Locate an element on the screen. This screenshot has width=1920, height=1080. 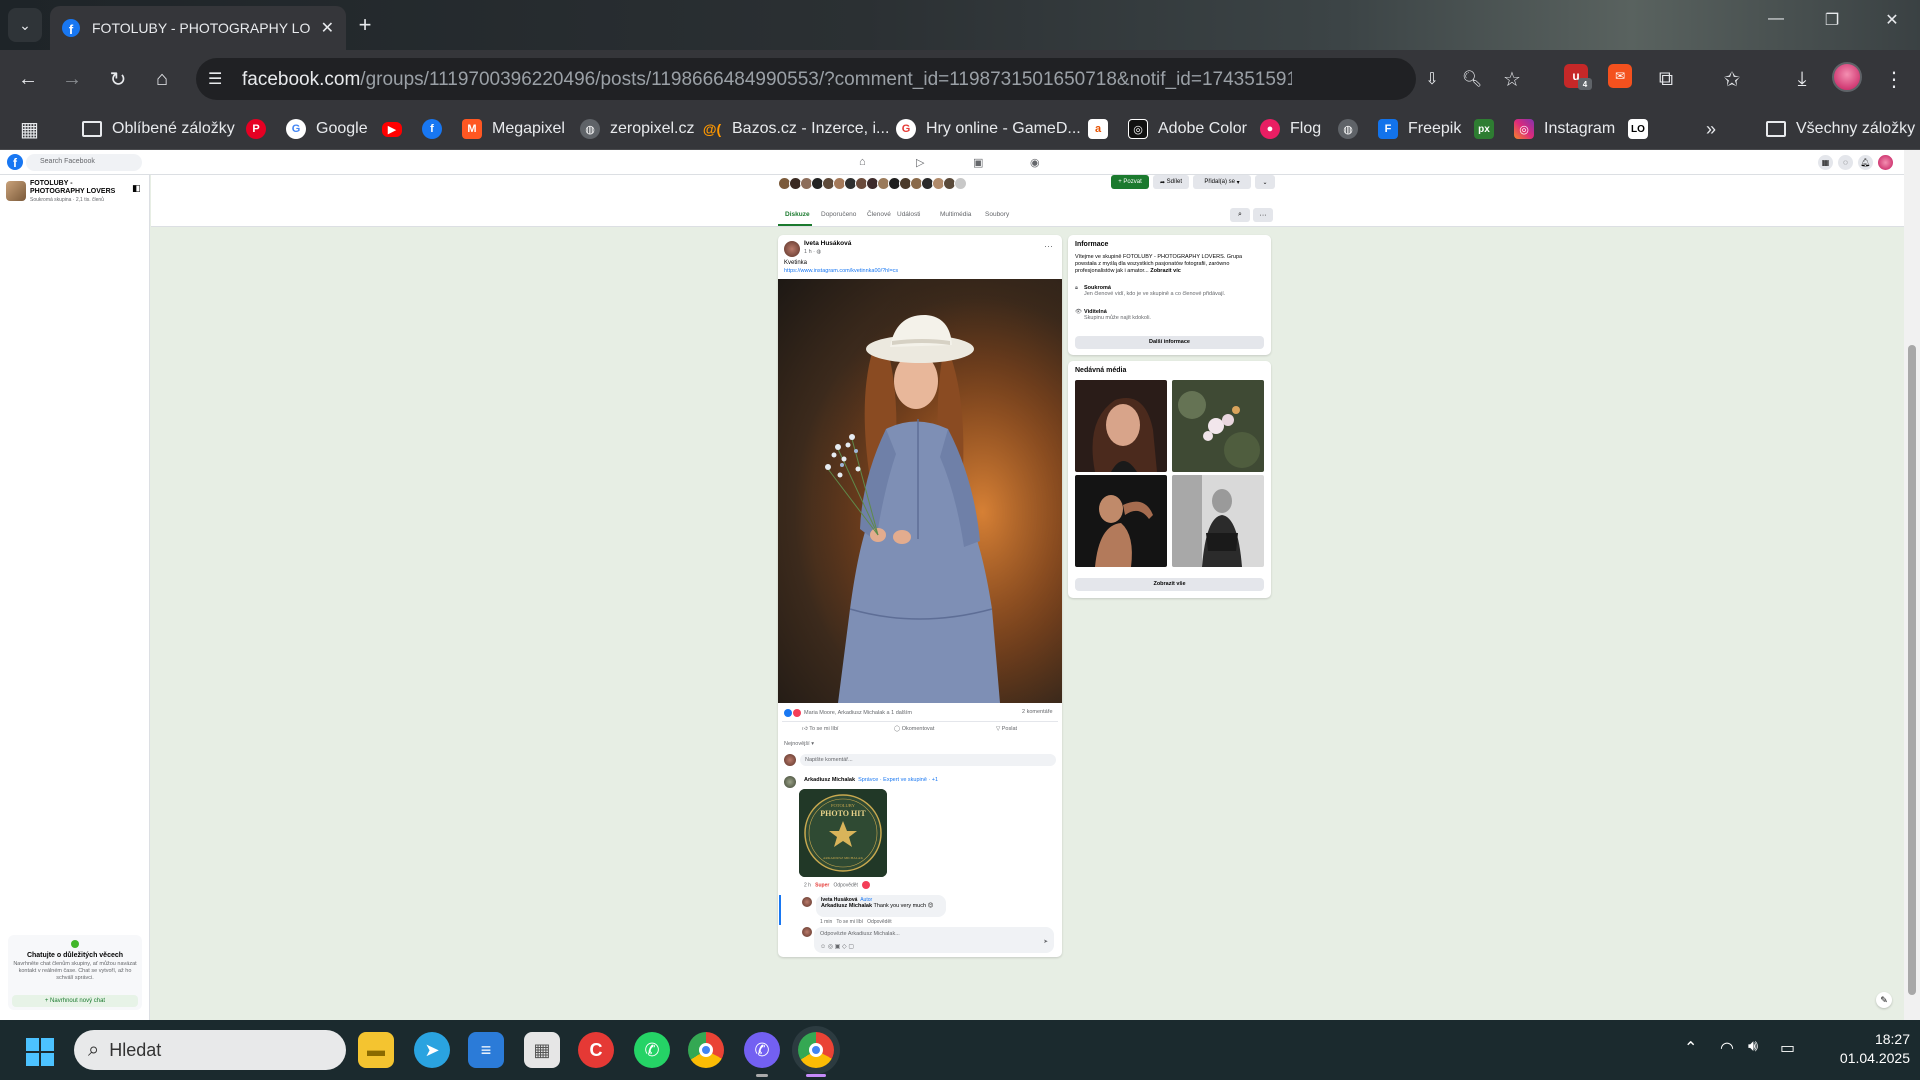
bookmark-px: px is located at coordinates (1489, 129).